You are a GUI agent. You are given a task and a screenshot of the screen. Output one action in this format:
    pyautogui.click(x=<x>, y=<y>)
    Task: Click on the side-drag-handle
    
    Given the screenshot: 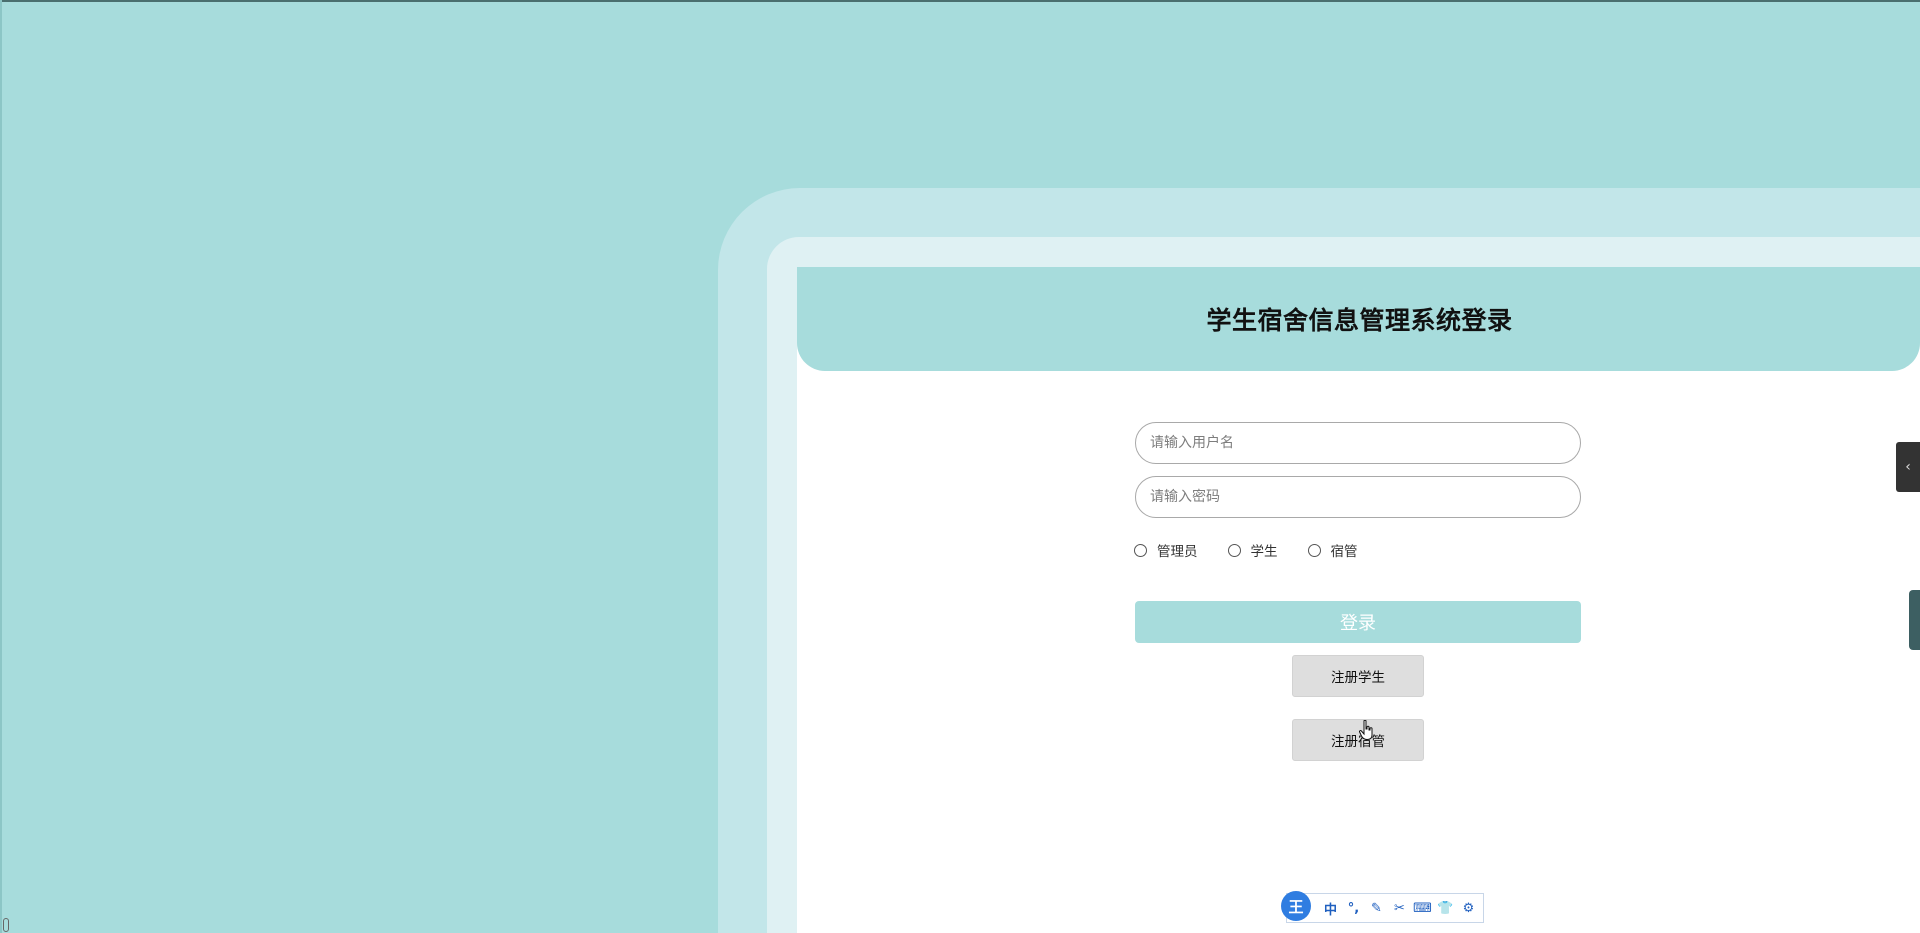 What is the action you would take?
    pyautogui.click(x=1914, y=620)
    